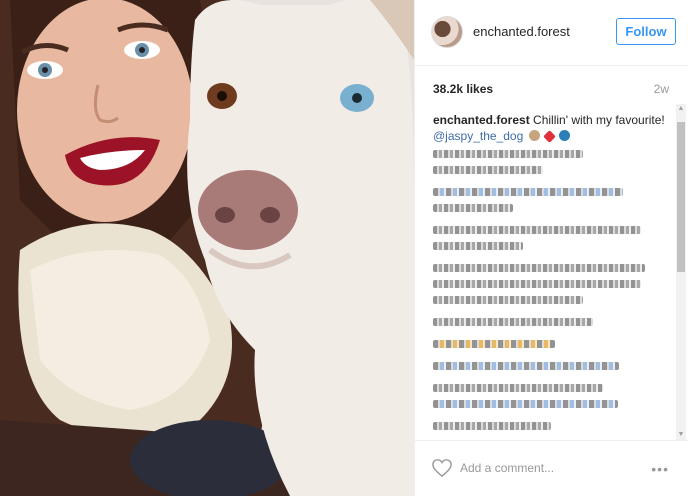 This screenshot has height=496, width=688. I want to click on post-header: enchanted.forest Follow, so click(551, 33).